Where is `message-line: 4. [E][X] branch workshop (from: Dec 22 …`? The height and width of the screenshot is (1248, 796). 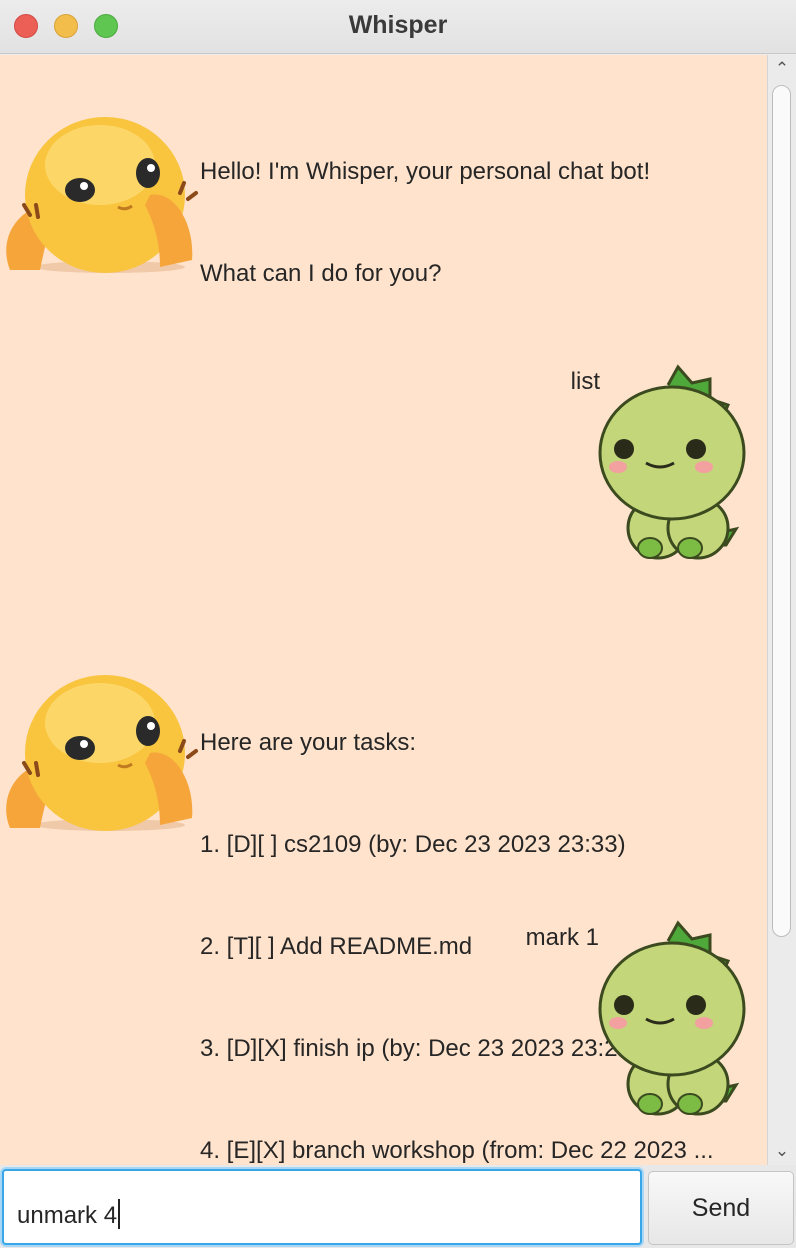
message-line: 4. [E][X] branch workshop (from: Dec 22 … is located at coordinates (457, 1150).